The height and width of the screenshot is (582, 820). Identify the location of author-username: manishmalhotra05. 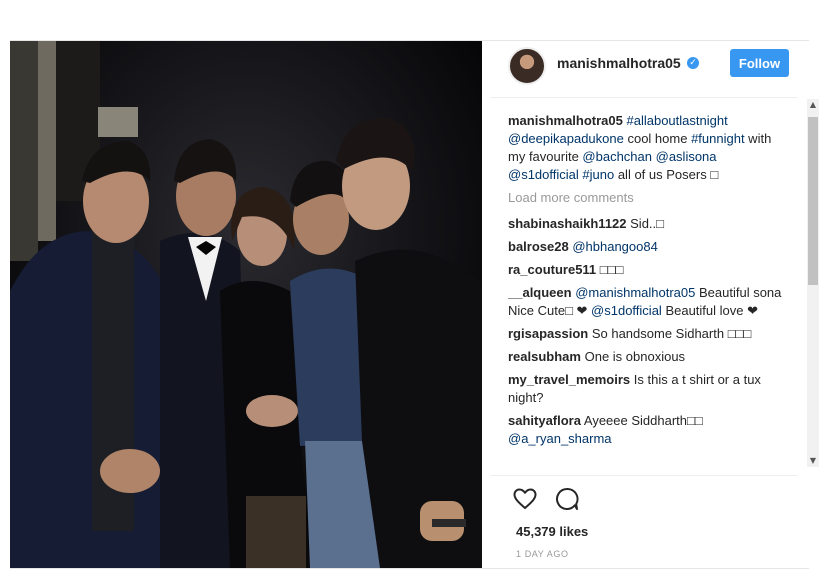
(619, 63).